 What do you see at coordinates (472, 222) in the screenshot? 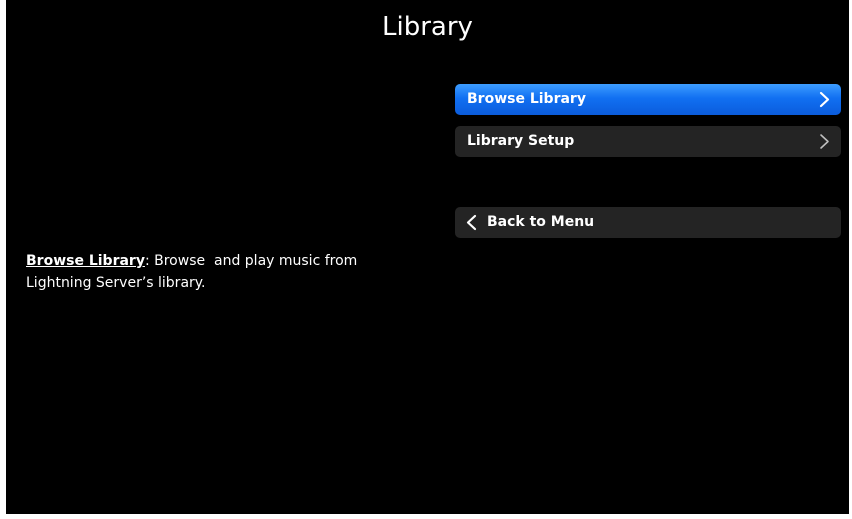
I see `chevron-left-icon` at bounding box center [472, 222].